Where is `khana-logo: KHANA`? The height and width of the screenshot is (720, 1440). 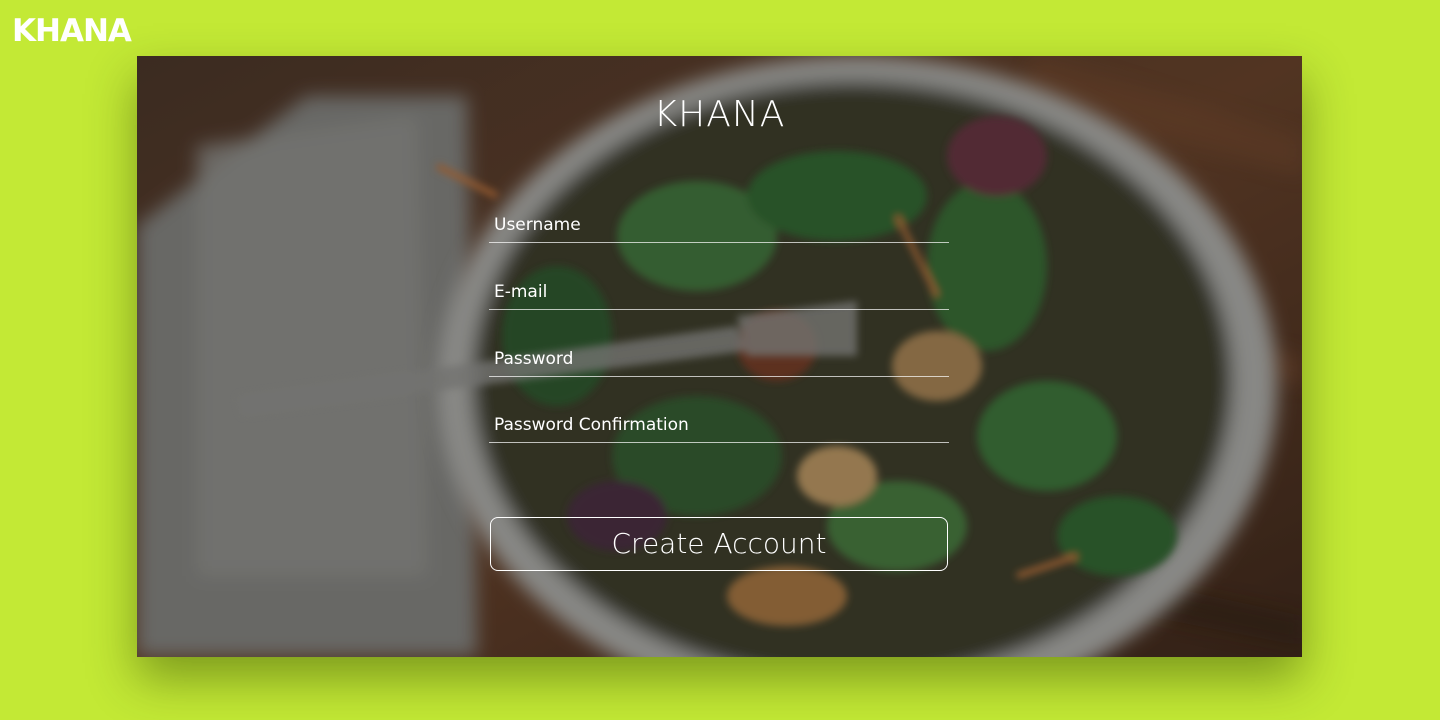
khana-logo: KHANA is located at coordinates (72, 29).